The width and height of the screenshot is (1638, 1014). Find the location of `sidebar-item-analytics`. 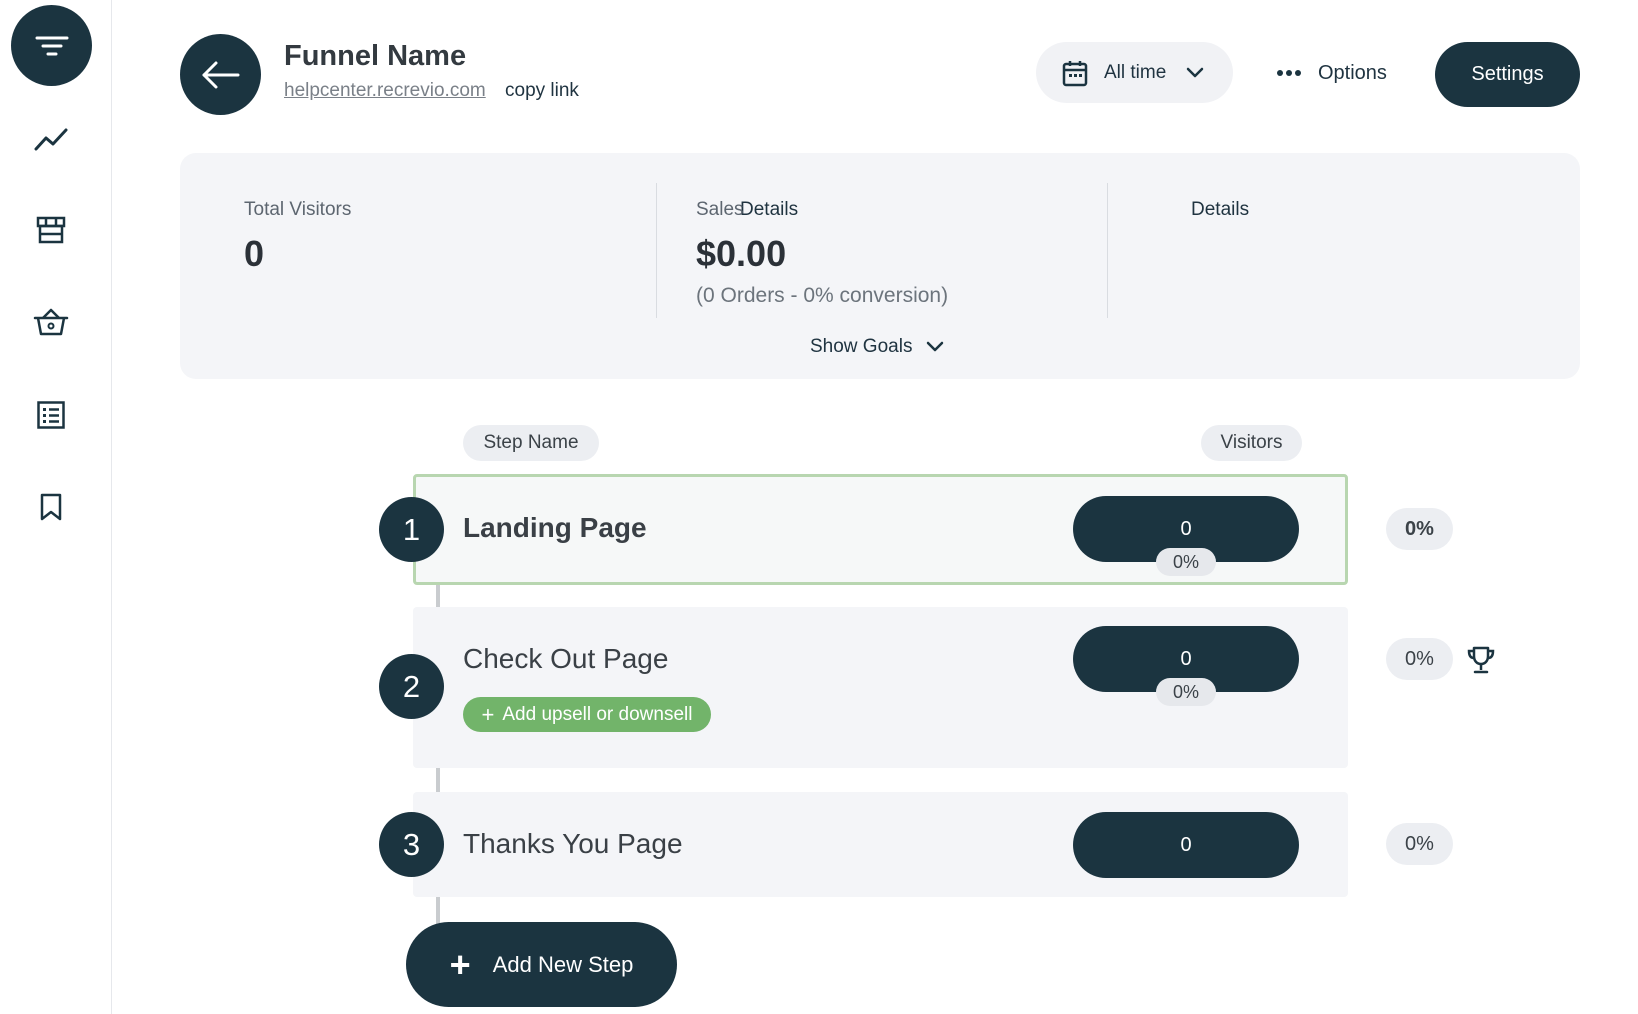

sidebar-item-analytics is located at coordinates (51, 139).